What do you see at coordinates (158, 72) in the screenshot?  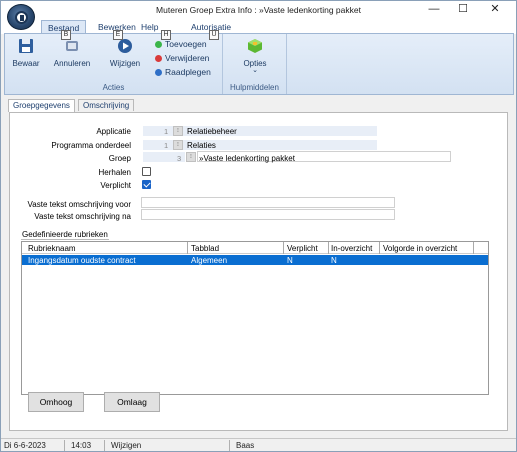 I see `info-circle-icon` at bounding box center [158, 72].